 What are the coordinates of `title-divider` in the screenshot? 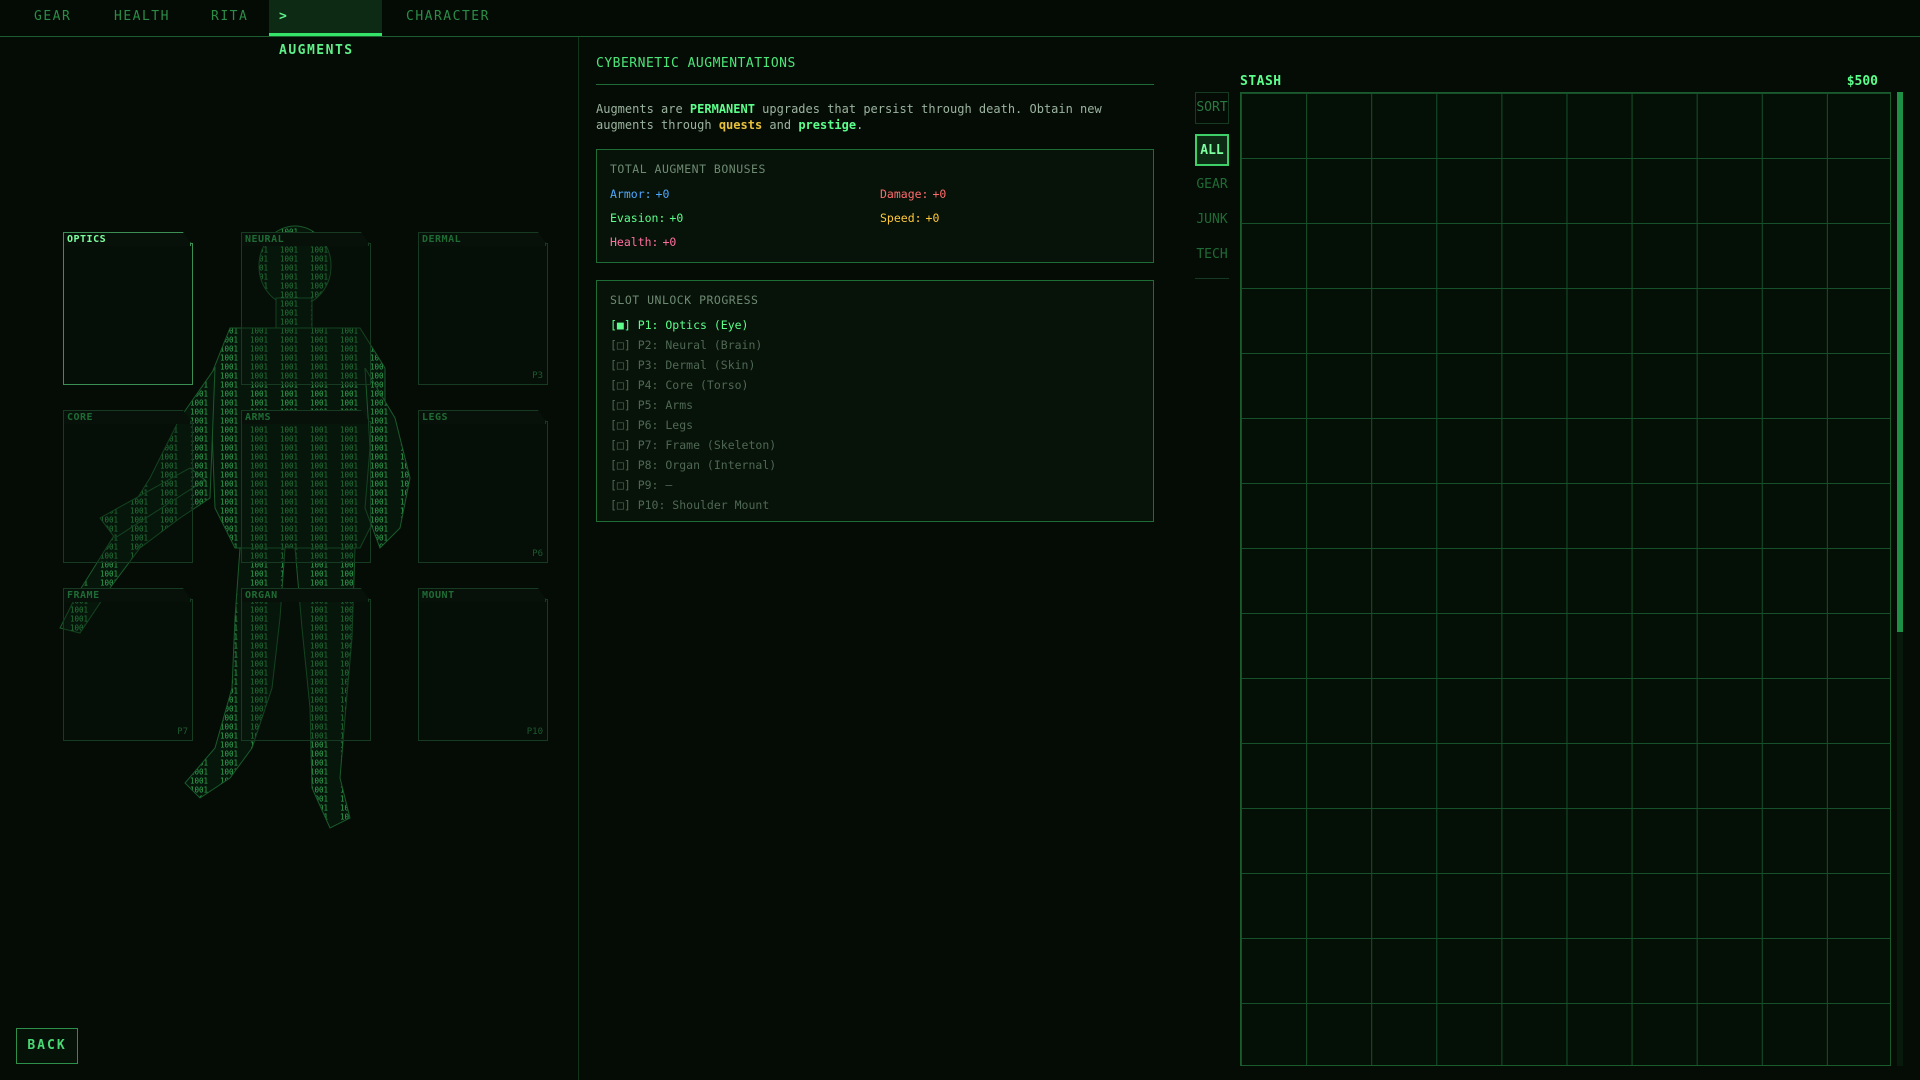 It's located at (875, 84).